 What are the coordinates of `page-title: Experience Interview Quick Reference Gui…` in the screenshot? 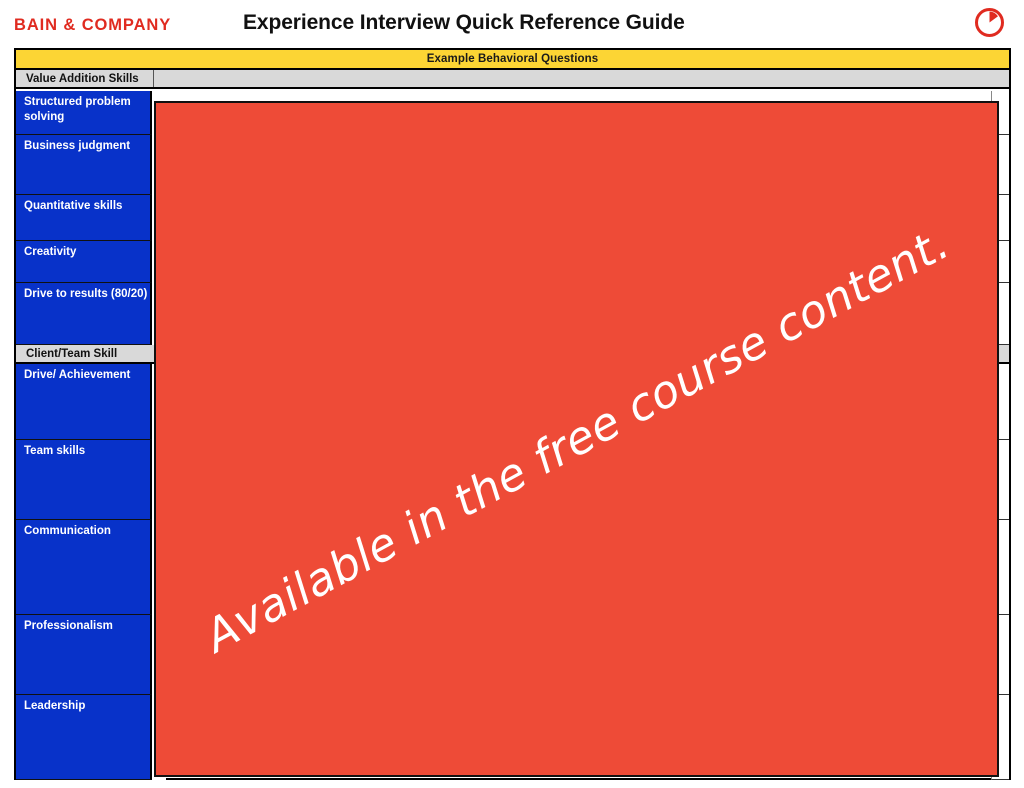 It's located at (464, 22).